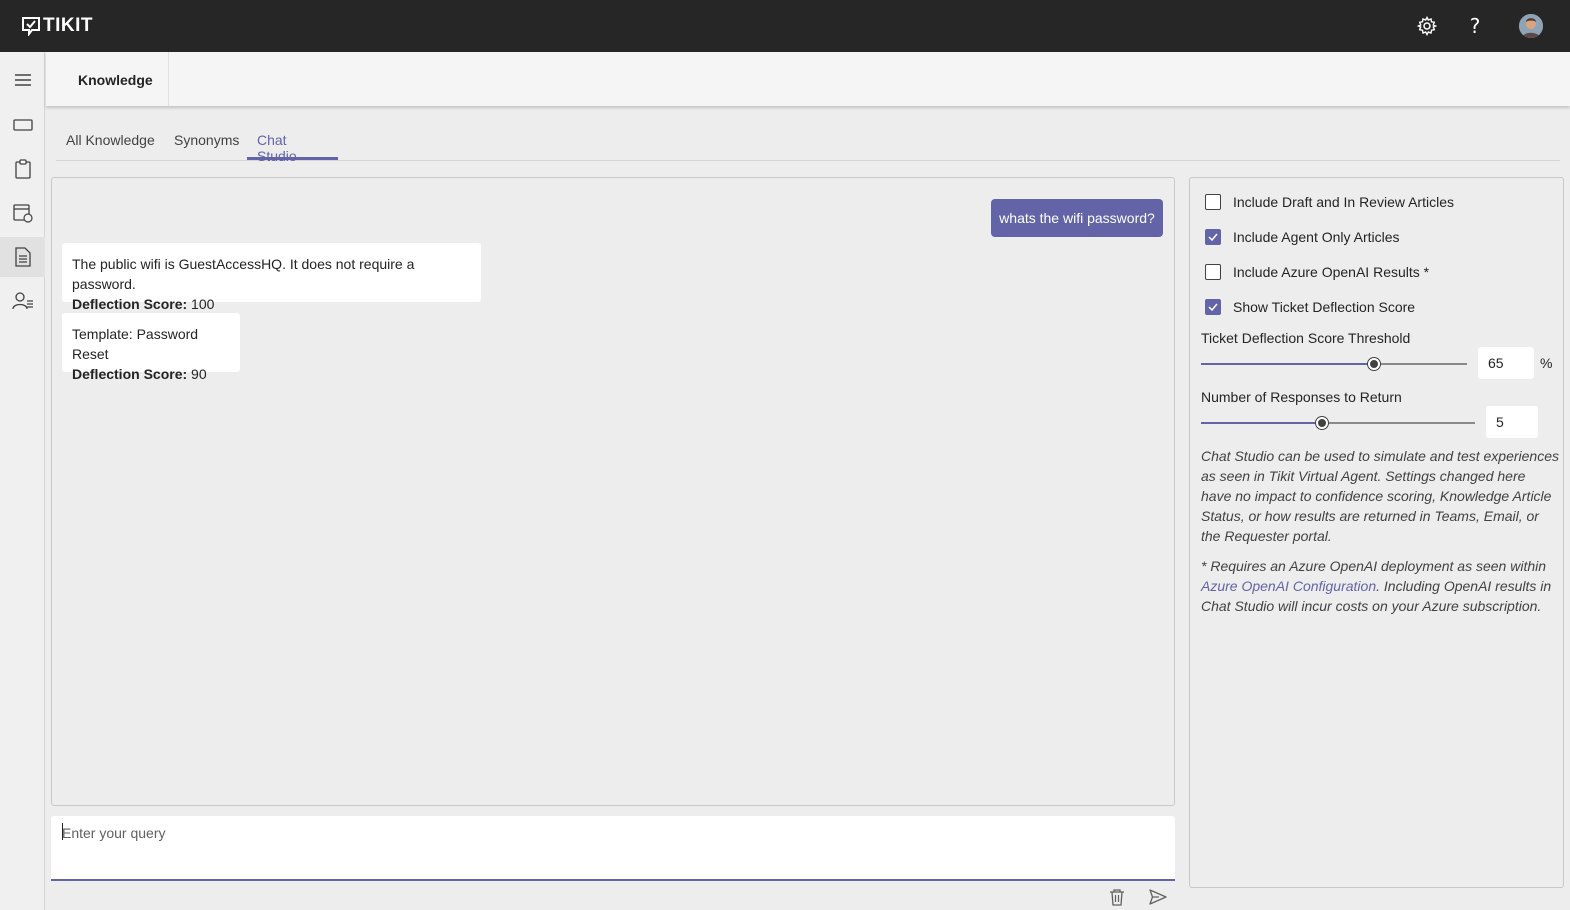 The height and width of the screenshot is (910, 1570). Describe the element at coordinates (1306, 338) in the screenshot. I see `threshold-label: Ticket Deflection Score Threshold` at that location.